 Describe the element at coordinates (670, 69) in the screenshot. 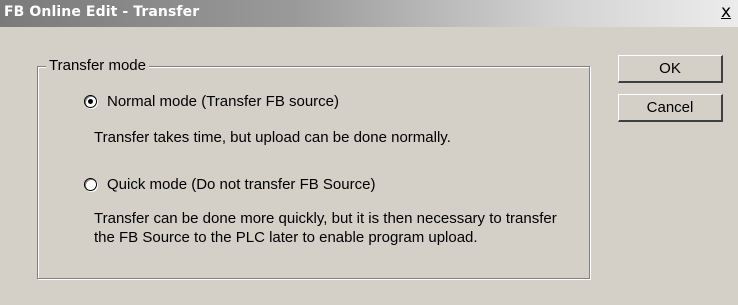

I see `ok-button: OK` at that location.